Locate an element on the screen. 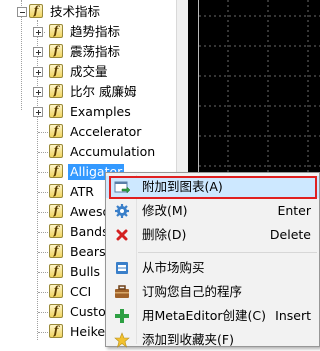 The height and width of the screenshot is (351, 320). menu-item-modify: 修改(M) Enter is located at coordinates (212, 211).